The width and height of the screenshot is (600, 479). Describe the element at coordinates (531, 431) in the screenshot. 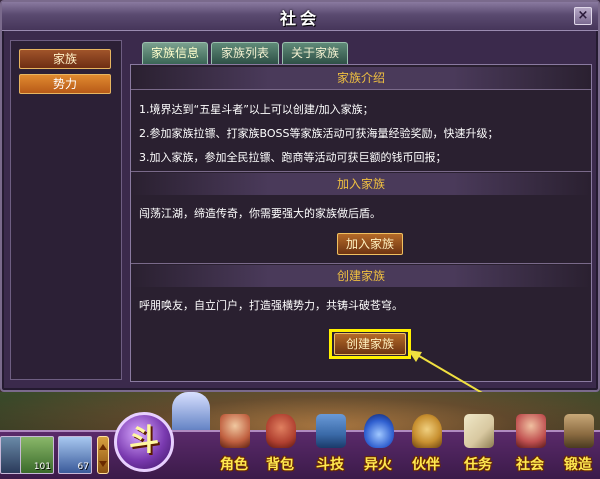

I see `society-icon` at that location.